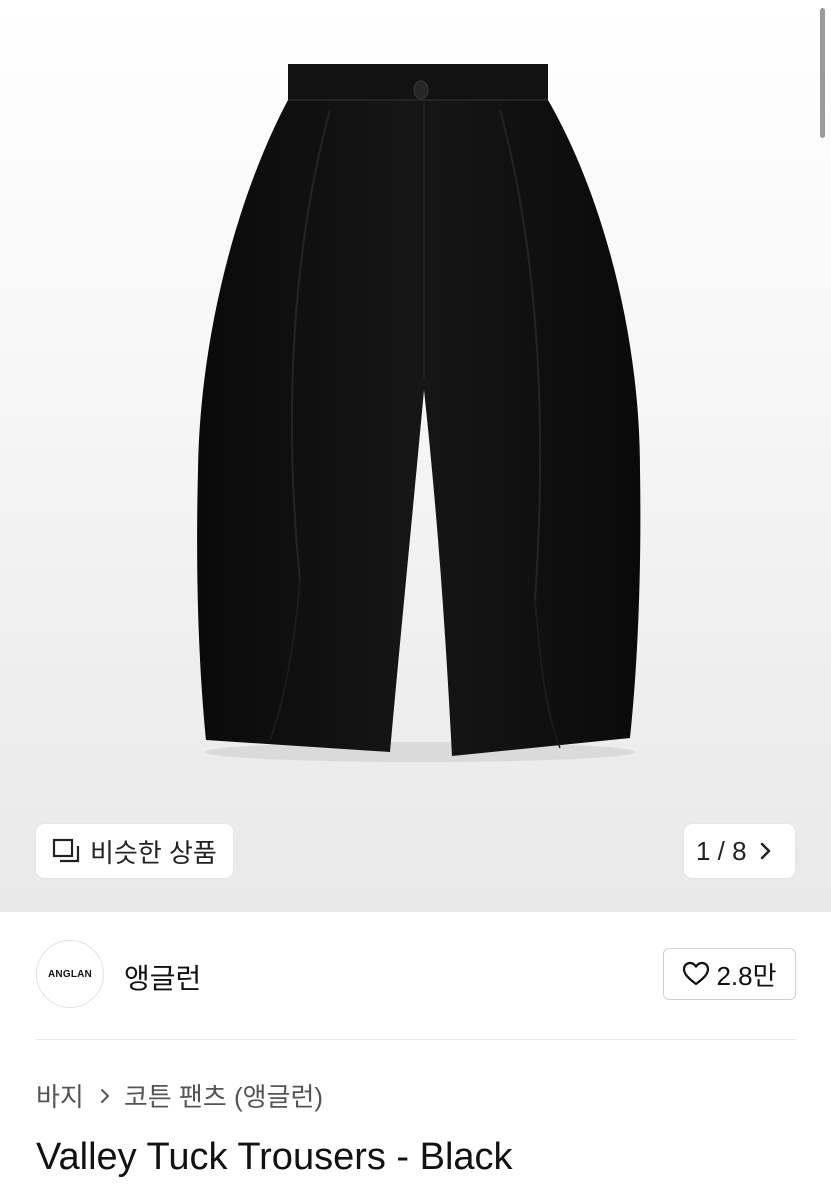  I want to click on heart-icon, so click(696, 973).